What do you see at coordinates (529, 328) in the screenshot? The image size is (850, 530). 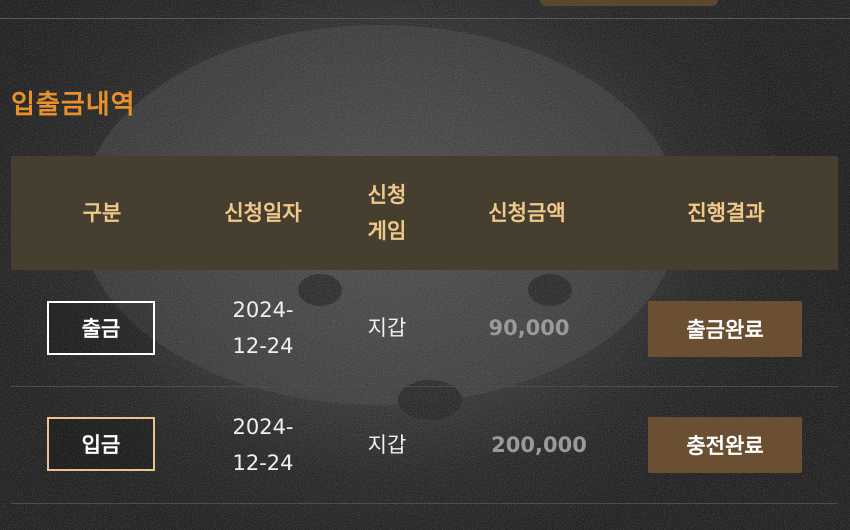 I see `amount-cell: 90,000` at bounding box center [529, 328].